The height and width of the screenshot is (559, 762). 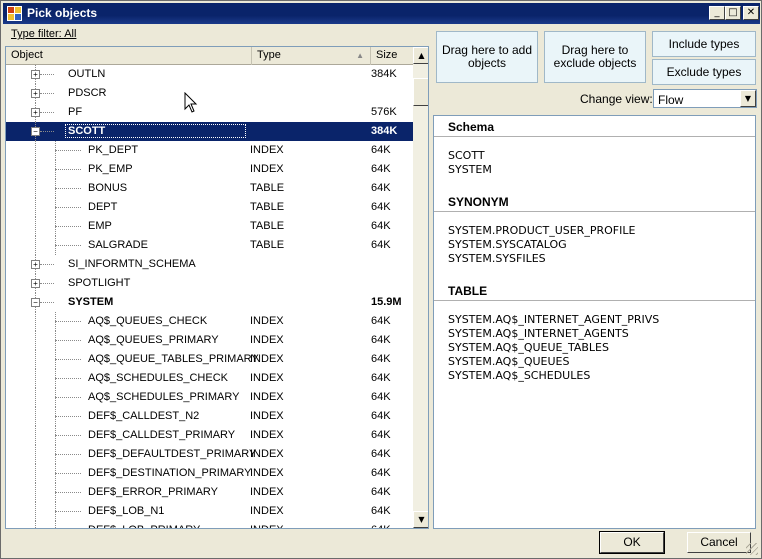 What do you see at coordinates (752, 549) in the screenshot?
I see `resize-grip` at bounding box center [752, 549].